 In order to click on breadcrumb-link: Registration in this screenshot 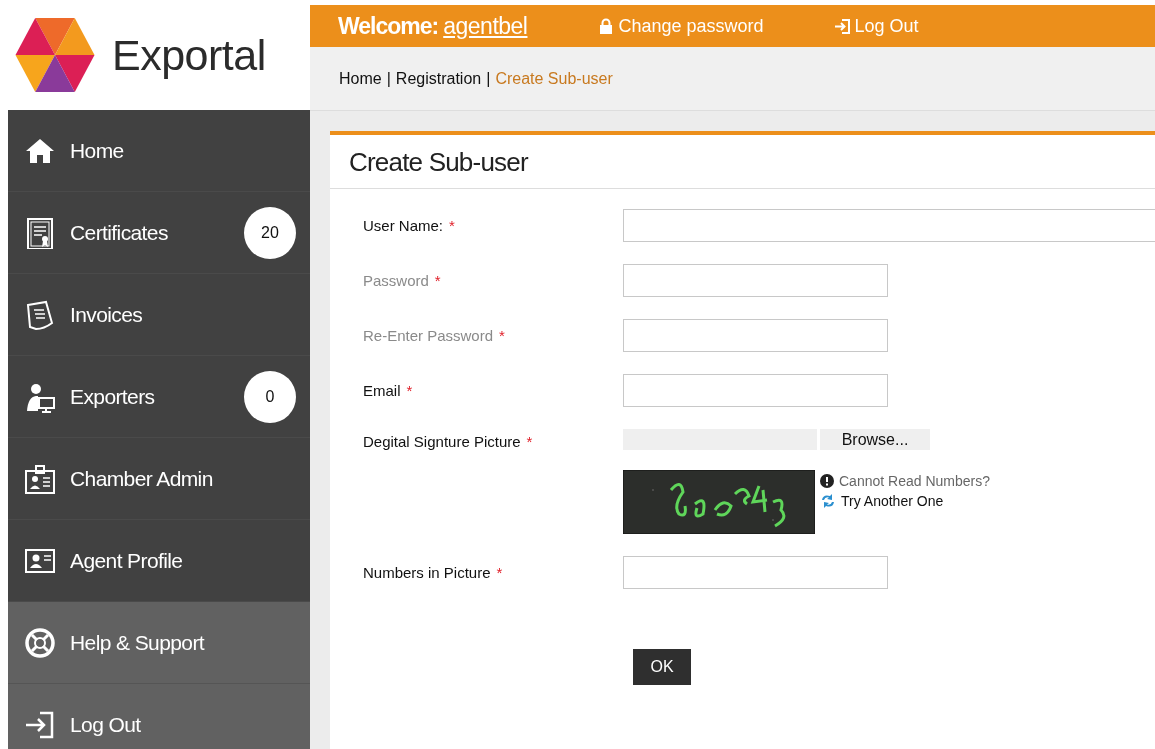, I will do `click(438, 78)`.